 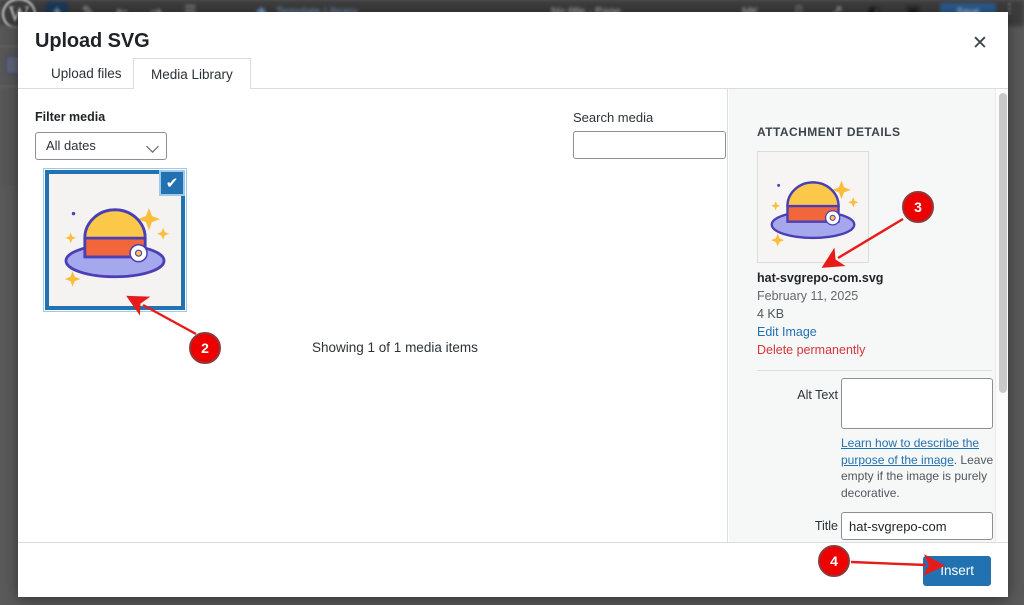 I want to click on panel-divider, so click(x=874, y=370).